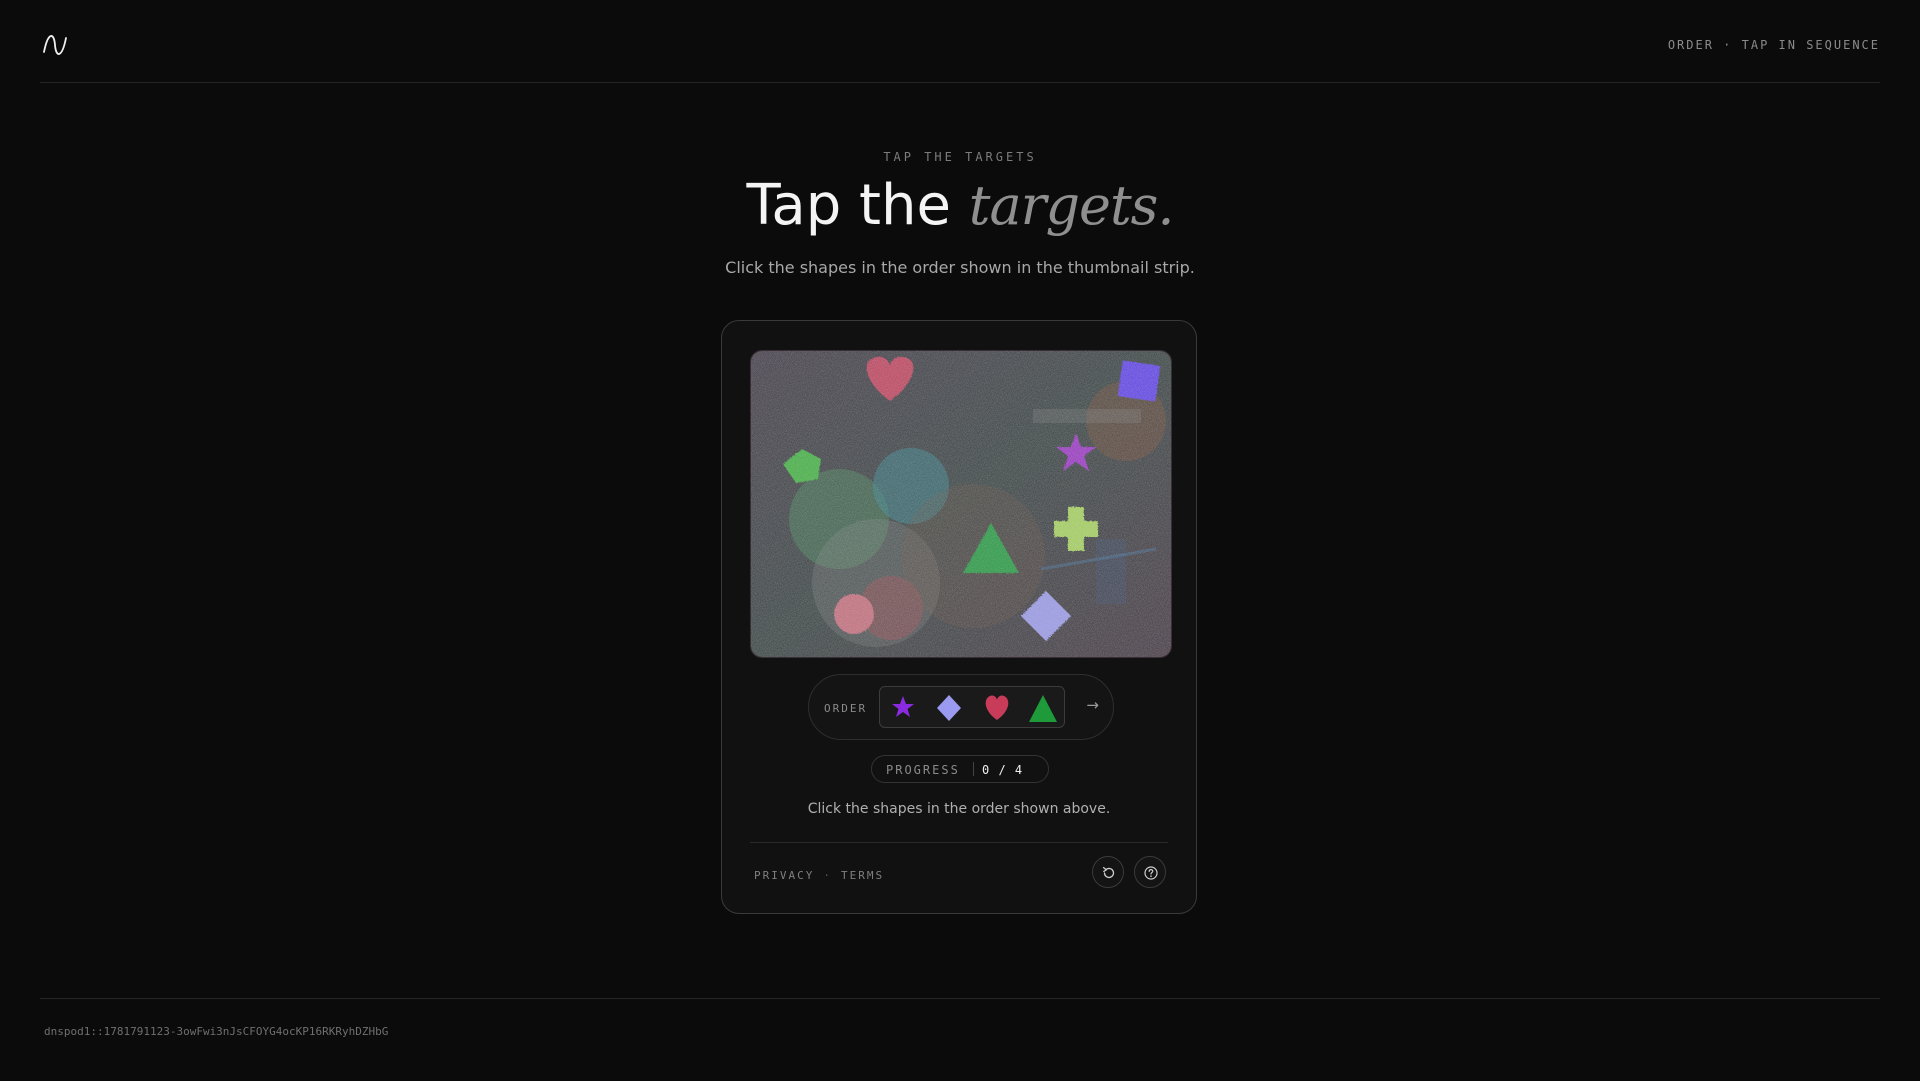  I want to click on help-icon, so click(1151, 873).